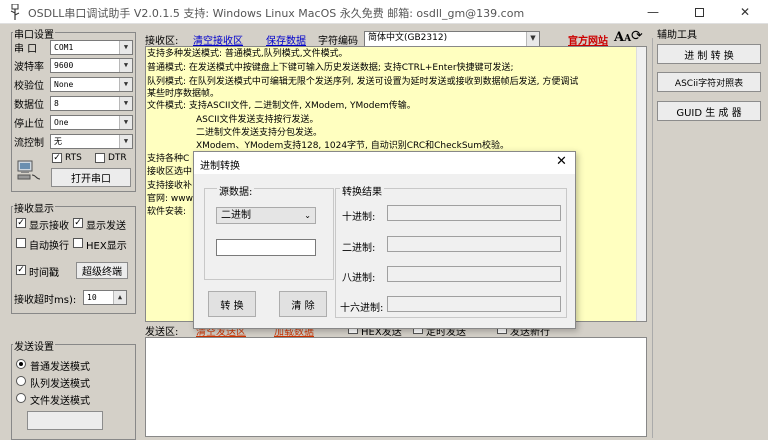 Image resolution: width=768 pixels, height=440 pixels. I want to click on minimize-button: —, so click(653, 12).